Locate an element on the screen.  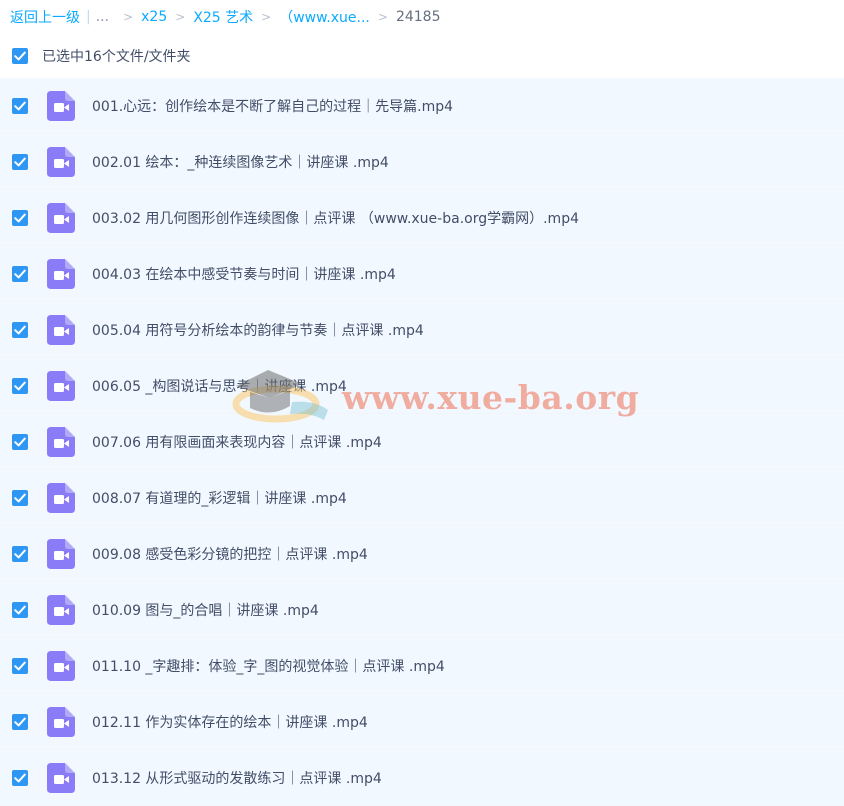
file-row: 005.04 用符号分析绘本的韵律与节奏｜点评课 .mp4 is located at coordinates (422, 330).